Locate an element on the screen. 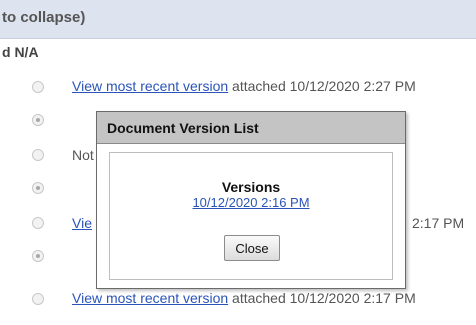 Image resolution: width=476 pixels, height=325 pixels. row-attached-text: attached 10/12/2020 2:27 PM is located at coordinates (322, 86).